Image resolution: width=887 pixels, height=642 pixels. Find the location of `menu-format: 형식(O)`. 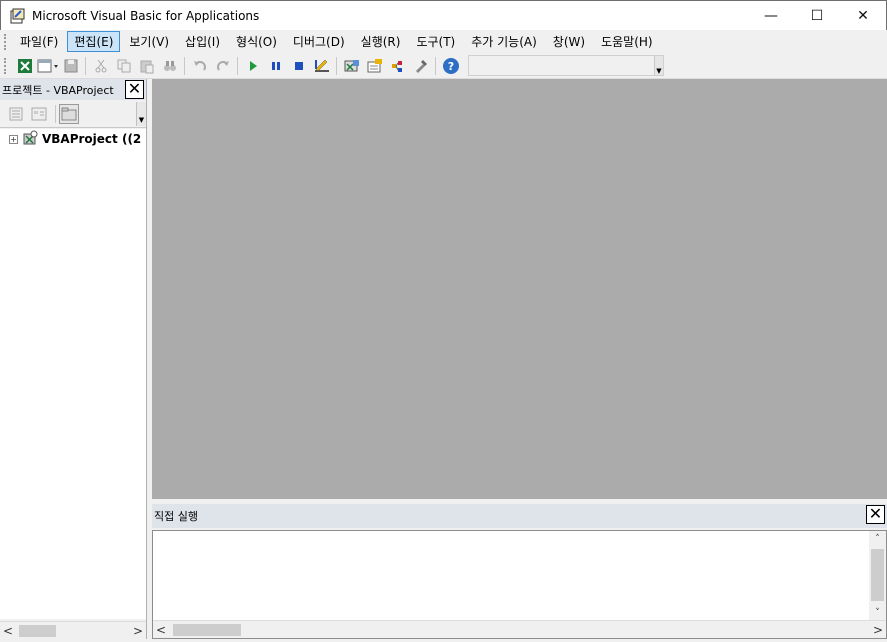

menu-format: 형식(O) is located at coordinates (256, 41).